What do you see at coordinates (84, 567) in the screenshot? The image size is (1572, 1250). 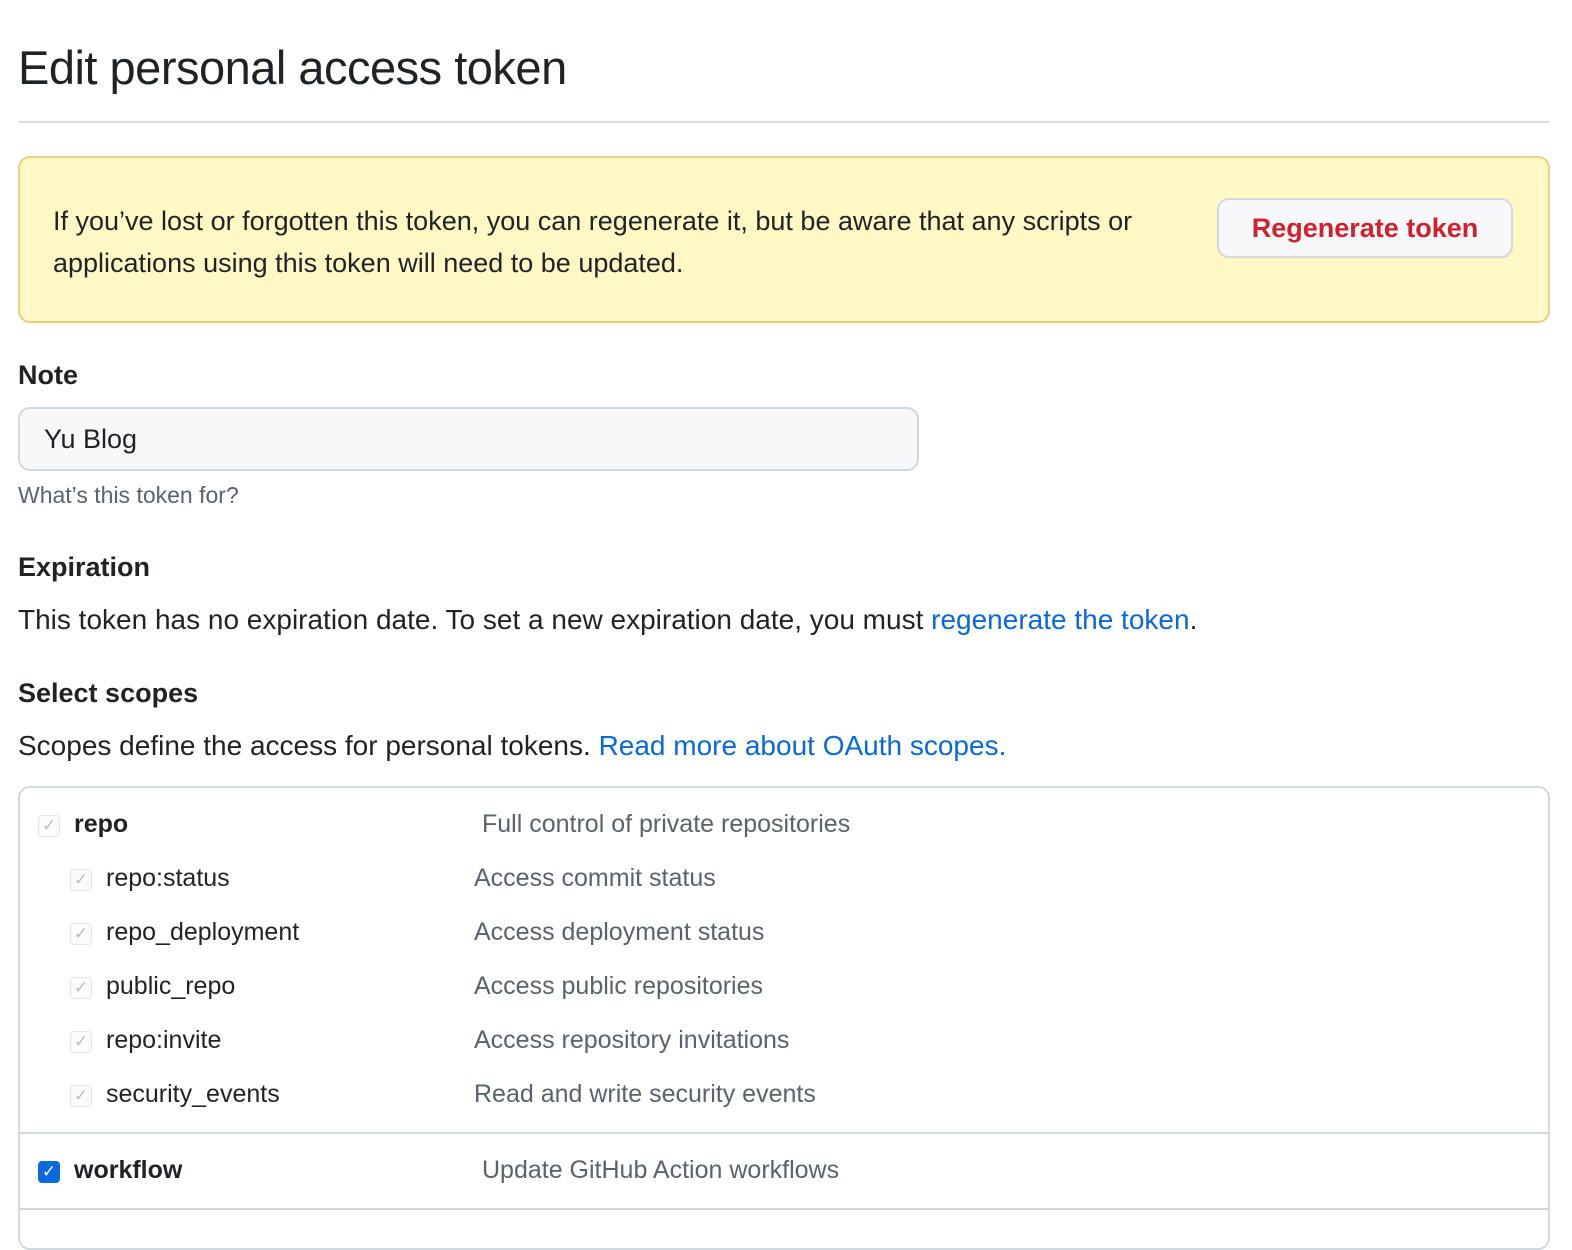 I see `expiration-label: Expiration` at bounding box center [84, 567].